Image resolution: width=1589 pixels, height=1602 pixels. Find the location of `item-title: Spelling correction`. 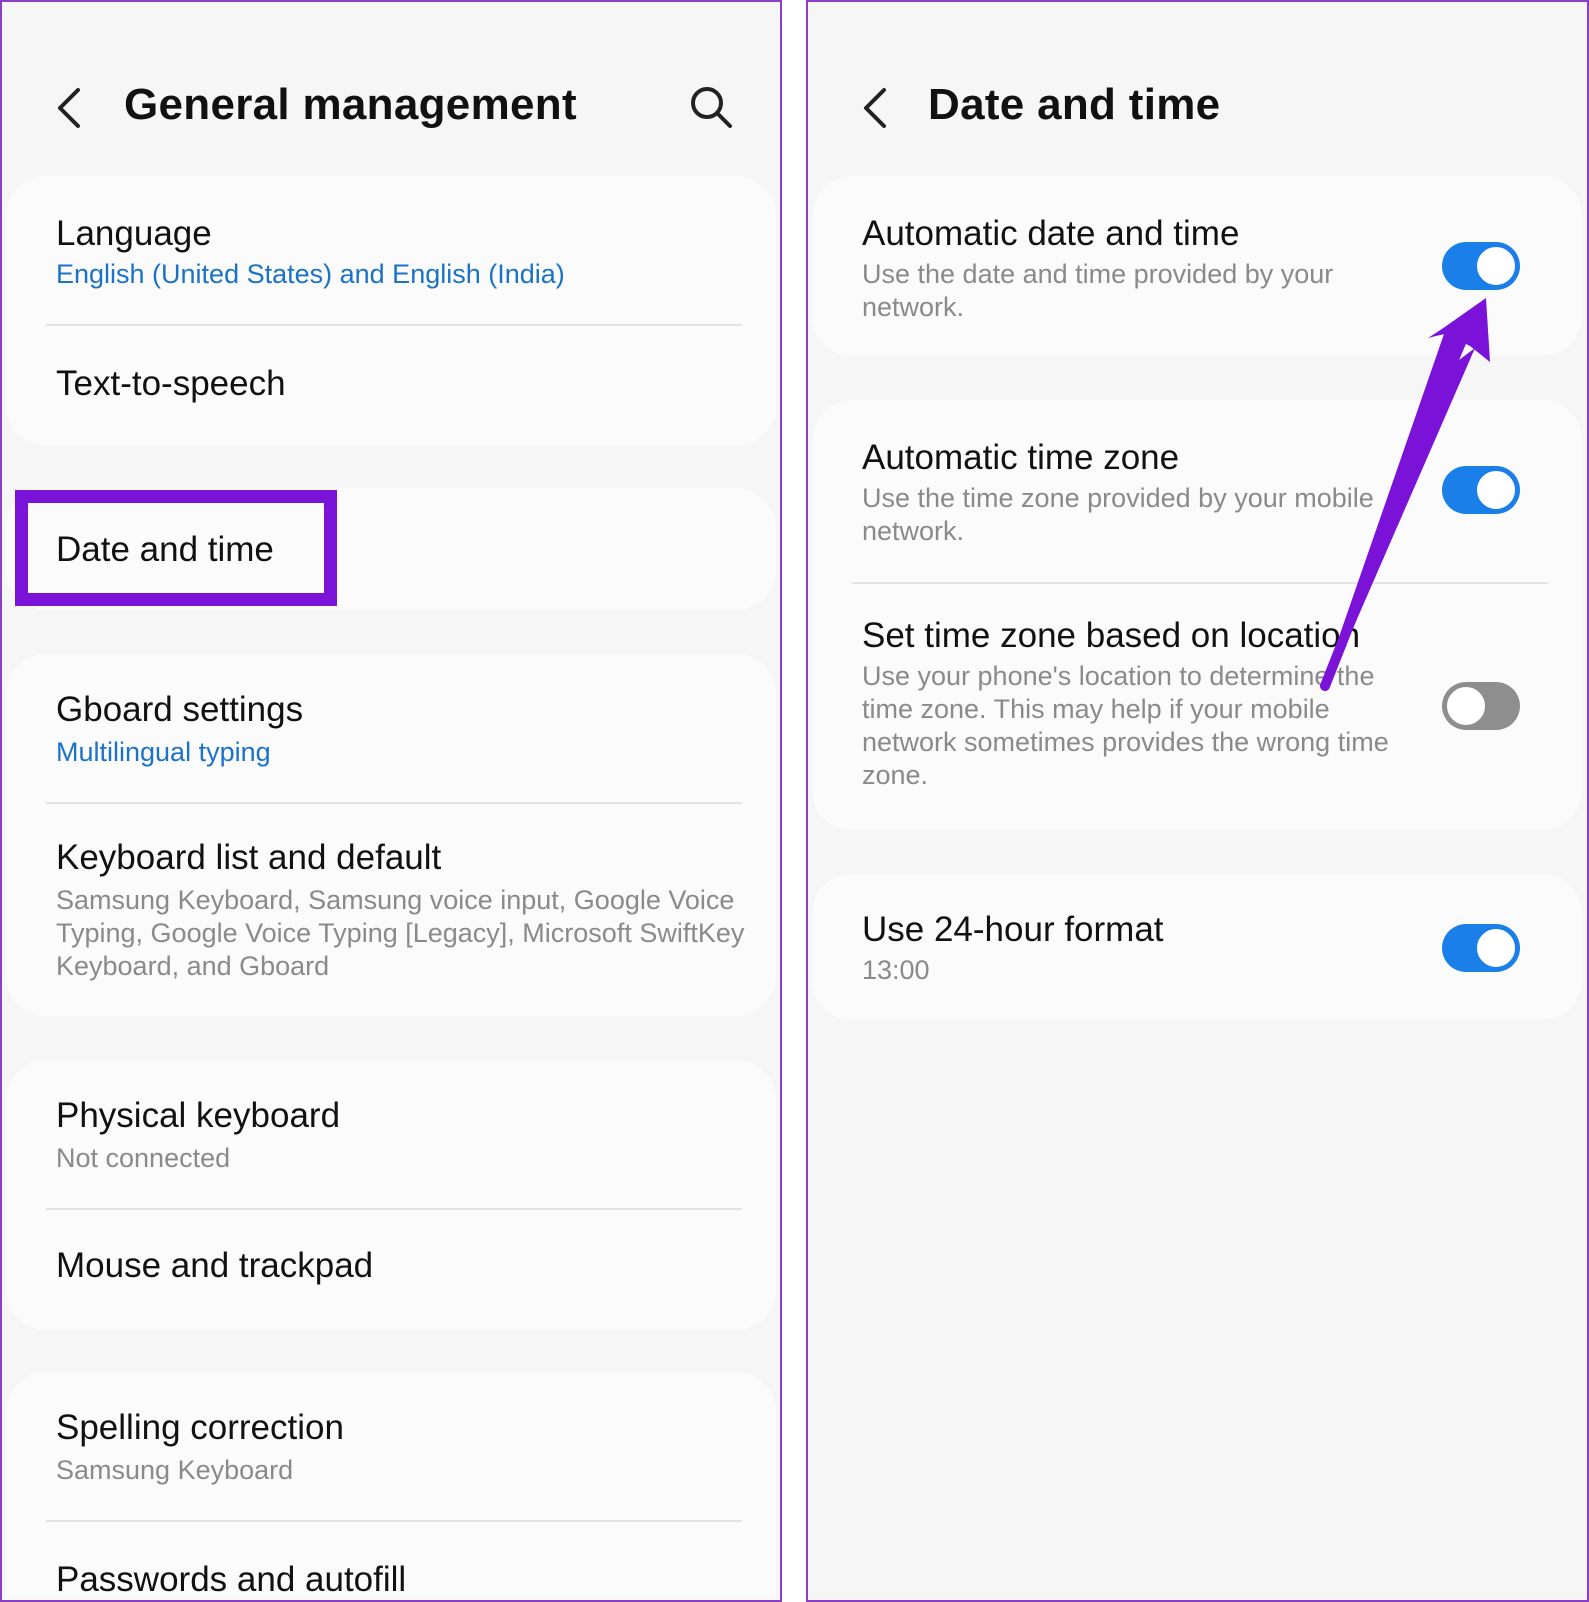

item-title: Spelling correction is located at coordinates (200, 1427).